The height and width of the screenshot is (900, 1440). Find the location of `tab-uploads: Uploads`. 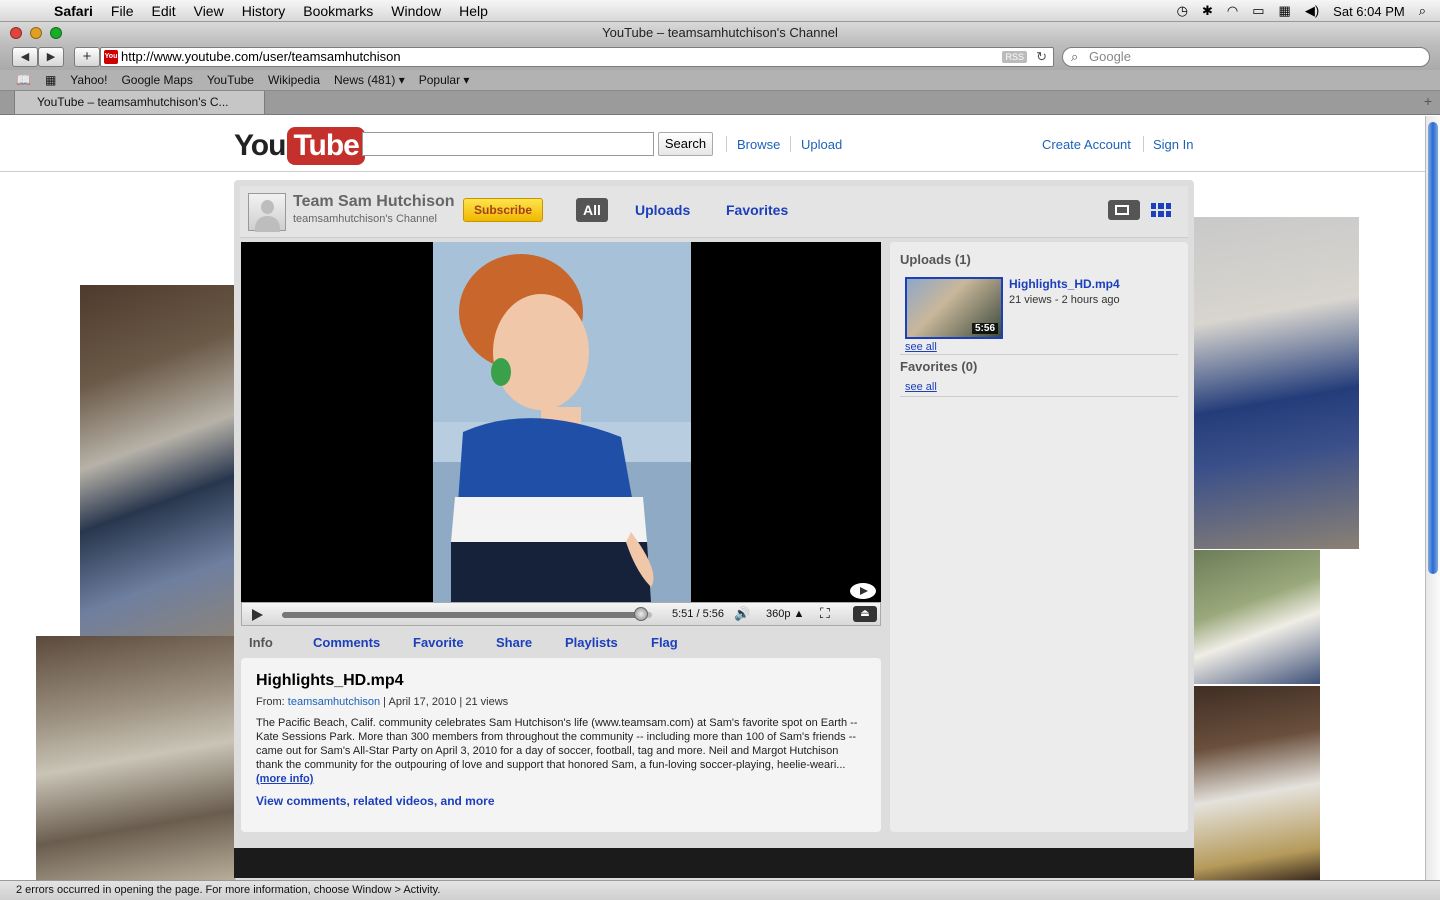

tab-uploads: Uploads is located at coordinates (662, 210).